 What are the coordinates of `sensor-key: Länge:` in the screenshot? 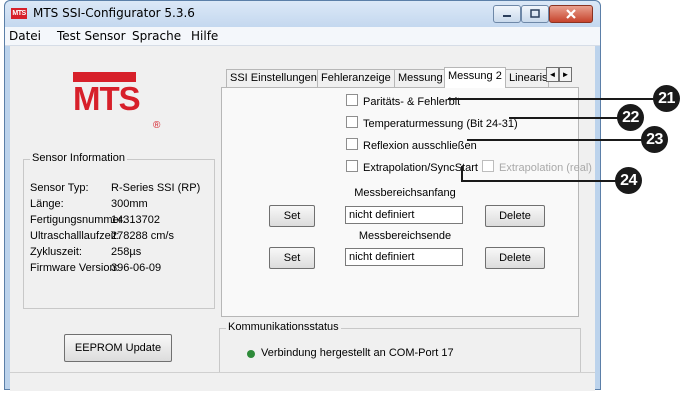 It's located at (47, 204).